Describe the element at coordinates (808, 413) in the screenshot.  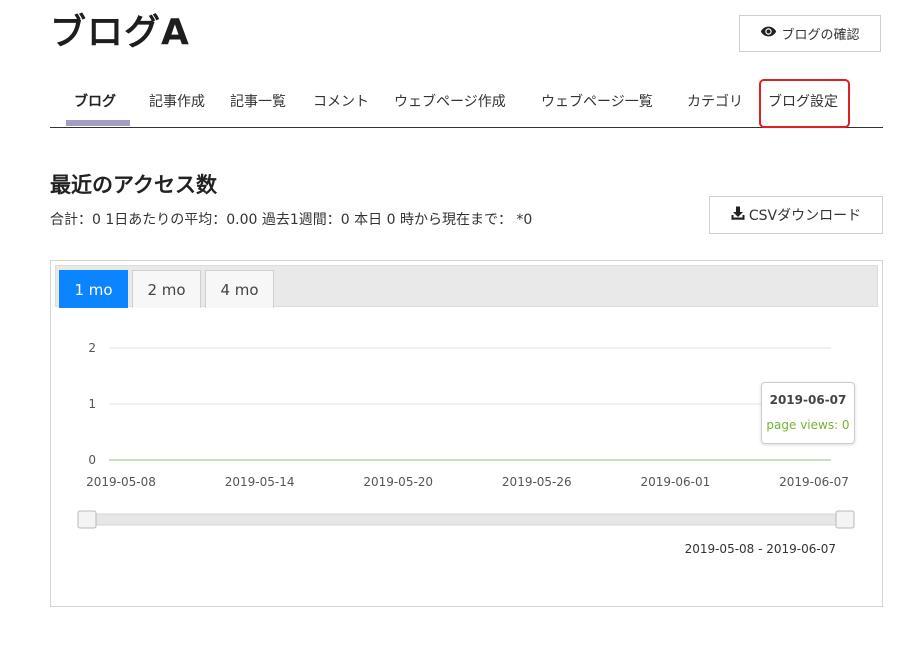
I see `chart-tooltip: 2019-06-07 page views: 0` at that location.